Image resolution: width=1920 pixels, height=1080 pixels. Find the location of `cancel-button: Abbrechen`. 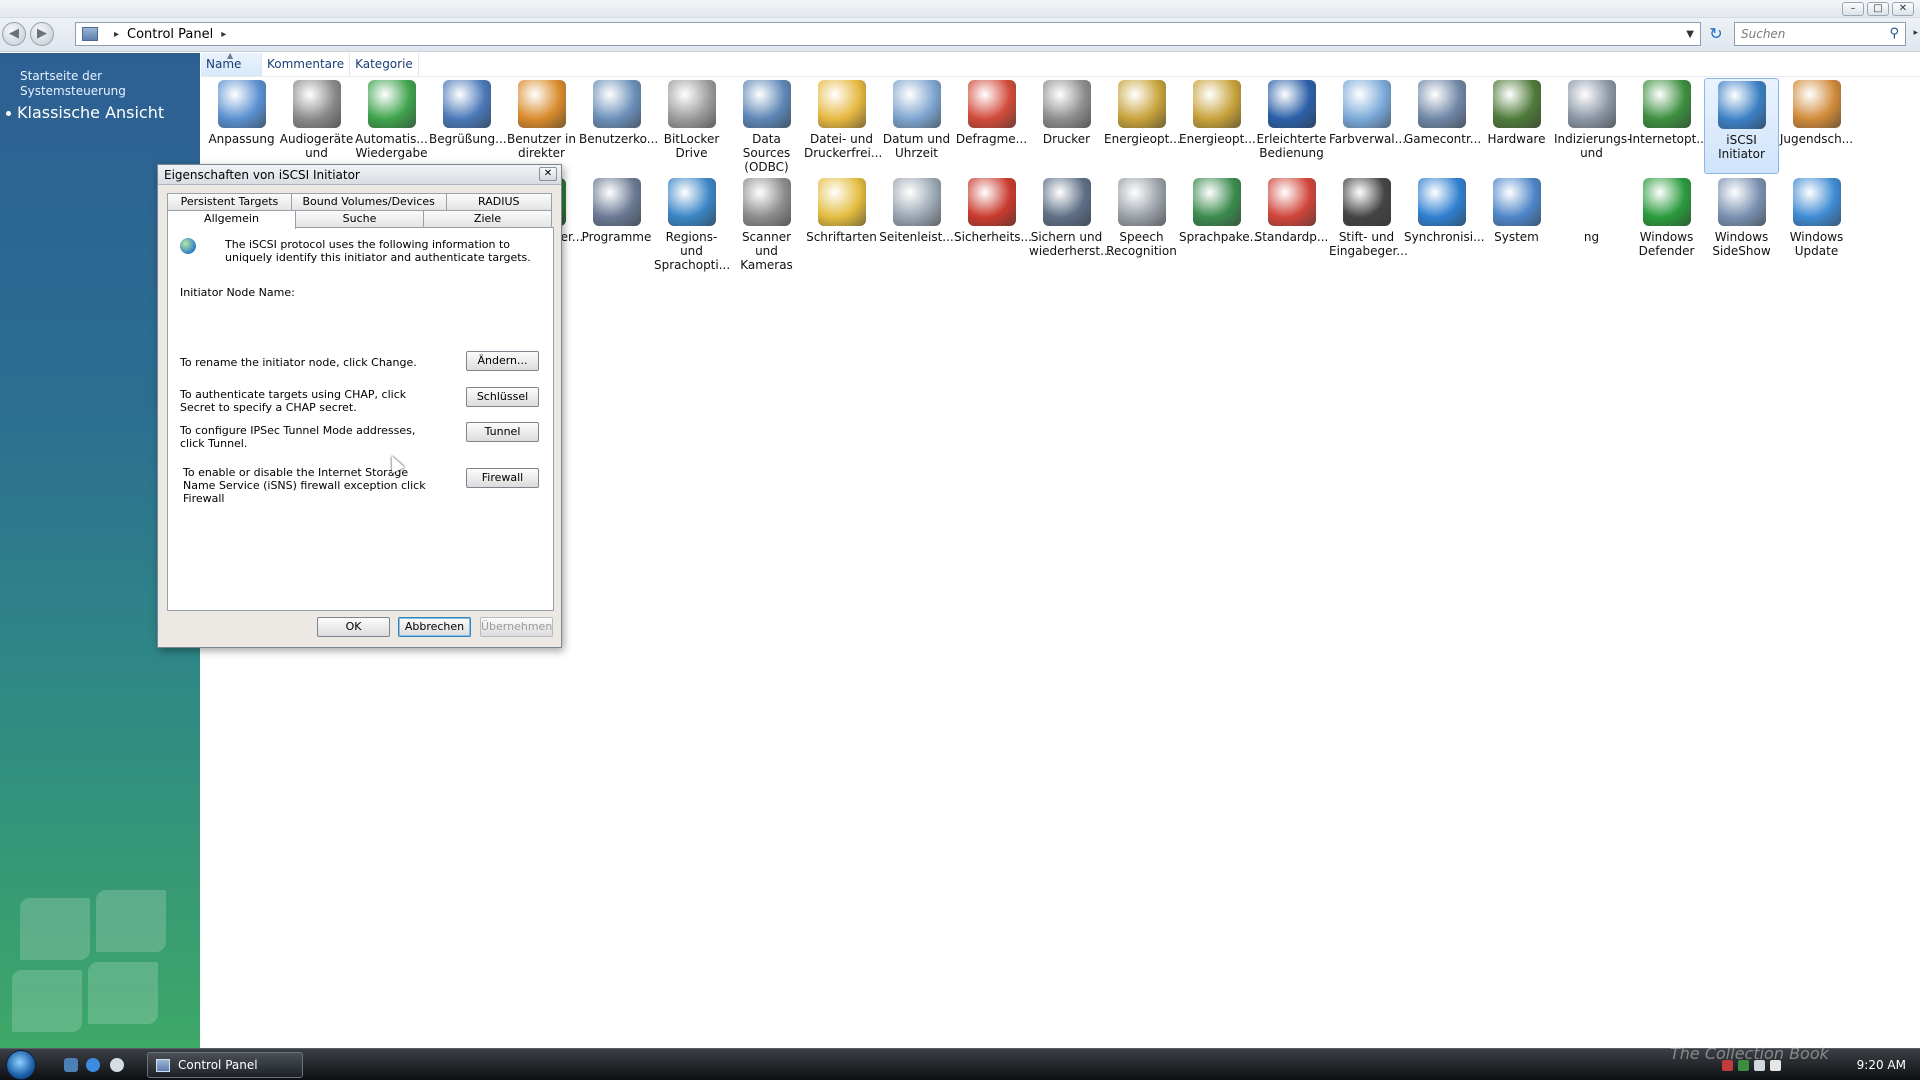

cancel-button: Abbrechen is located at coordinates (434, 627).